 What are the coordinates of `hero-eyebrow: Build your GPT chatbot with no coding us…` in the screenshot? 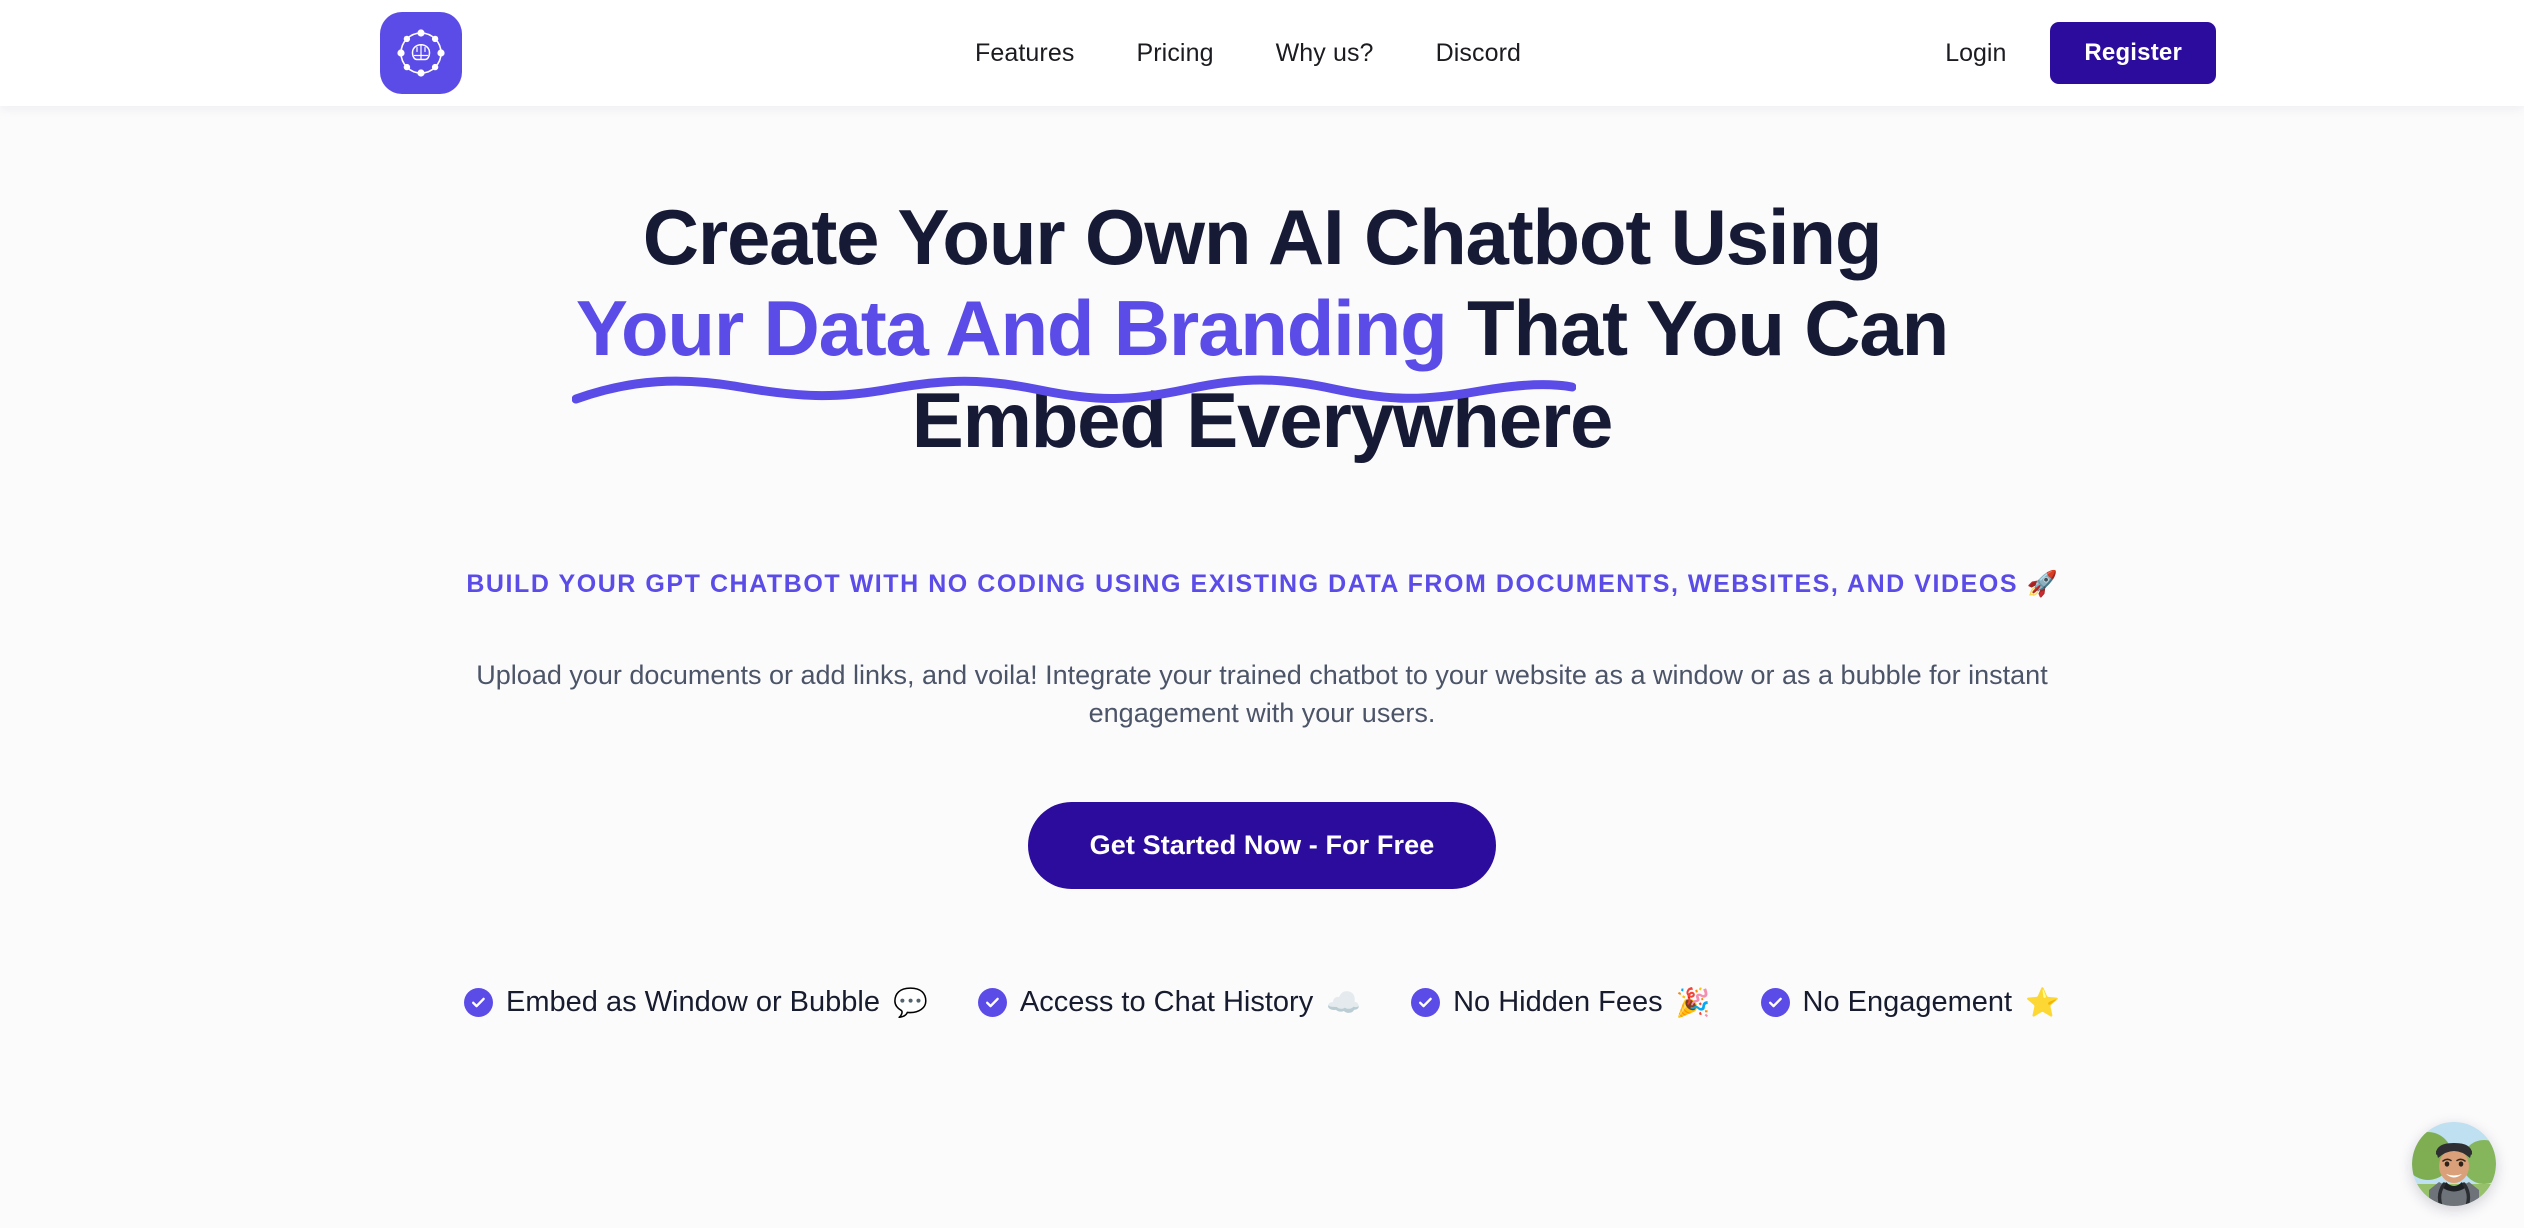 It's located at (1262, 584).